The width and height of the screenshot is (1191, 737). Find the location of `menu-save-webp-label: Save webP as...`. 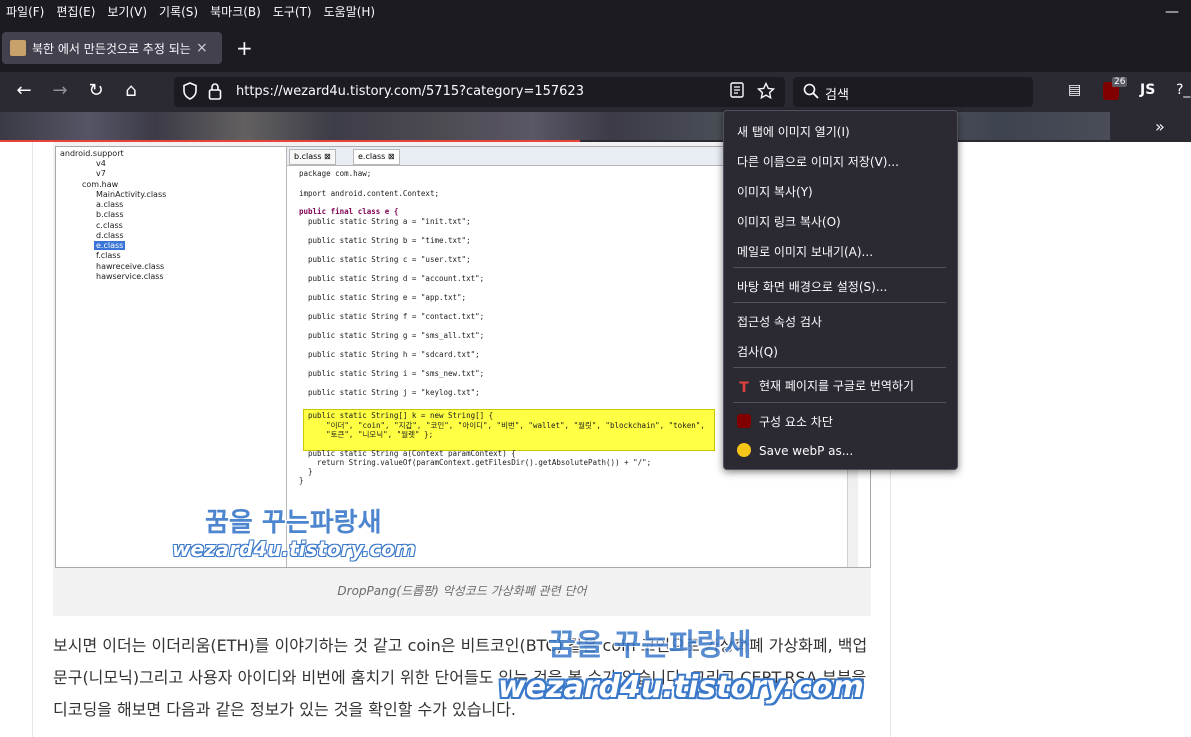

menu-save-webp-label: Save webP as... is located at coordinates (806, 451).